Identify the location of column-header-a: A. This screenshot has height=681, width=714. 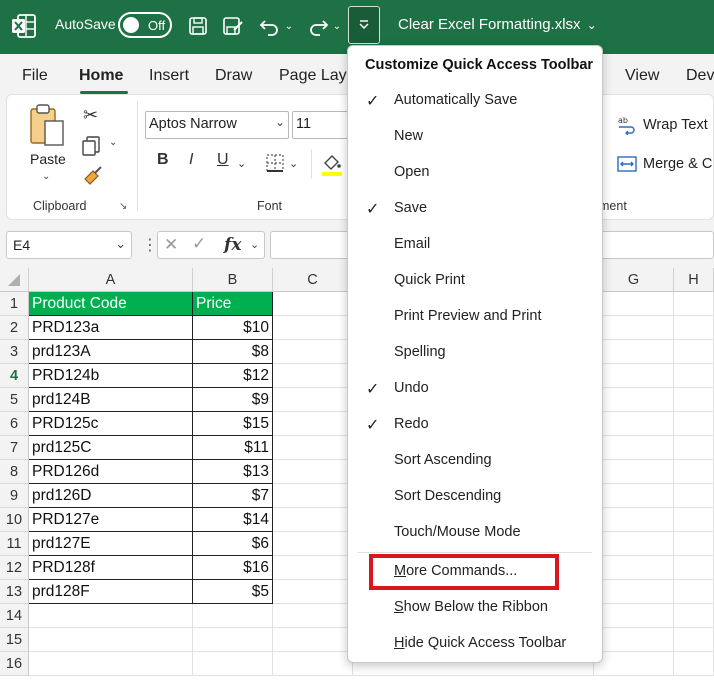
(111, 280).